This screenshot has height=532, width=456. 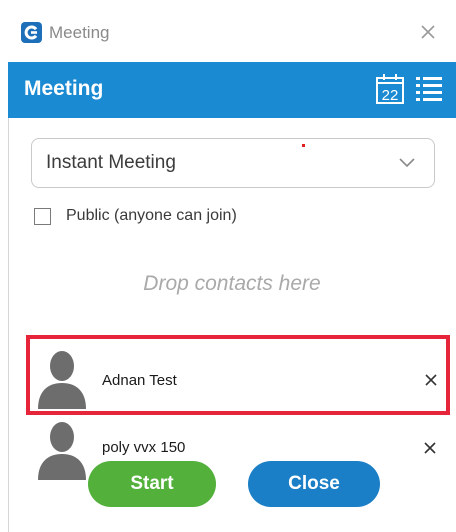 I want to click on contact-name: poly vvx 150, so click(x=144, y=447).